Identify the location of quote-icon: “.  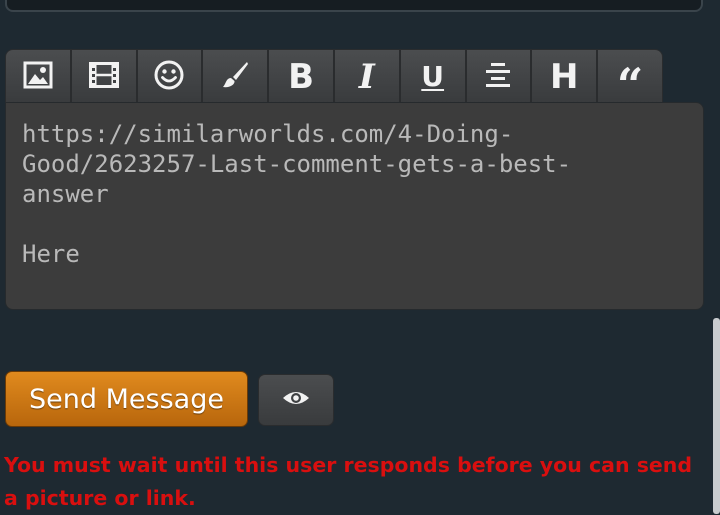
(630, 84).